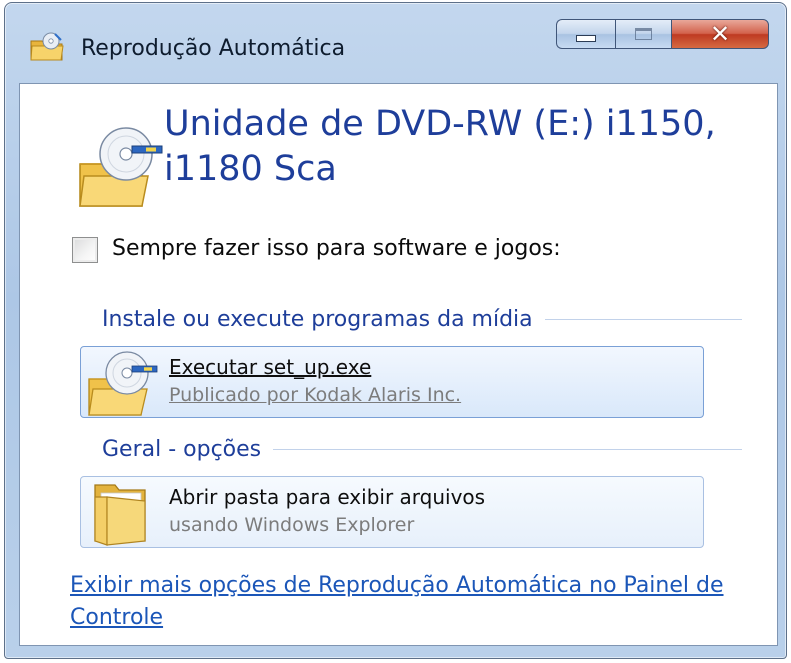 The width and height of the screenshot is (791, 663). What do you see at coordinates (317, 319) in the screenshot?
I see `group-header-label: Instale ou execute programas da mídia` at bounding box center [317, 319].